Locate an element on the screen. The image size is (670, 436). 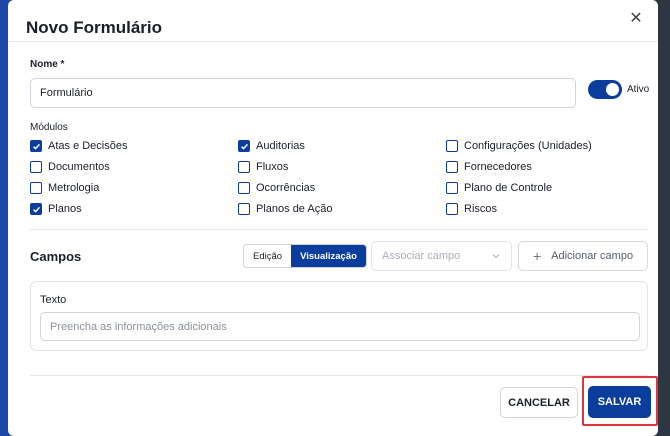
active-toggle-label: Ativo is located at coordinates (638, 89).